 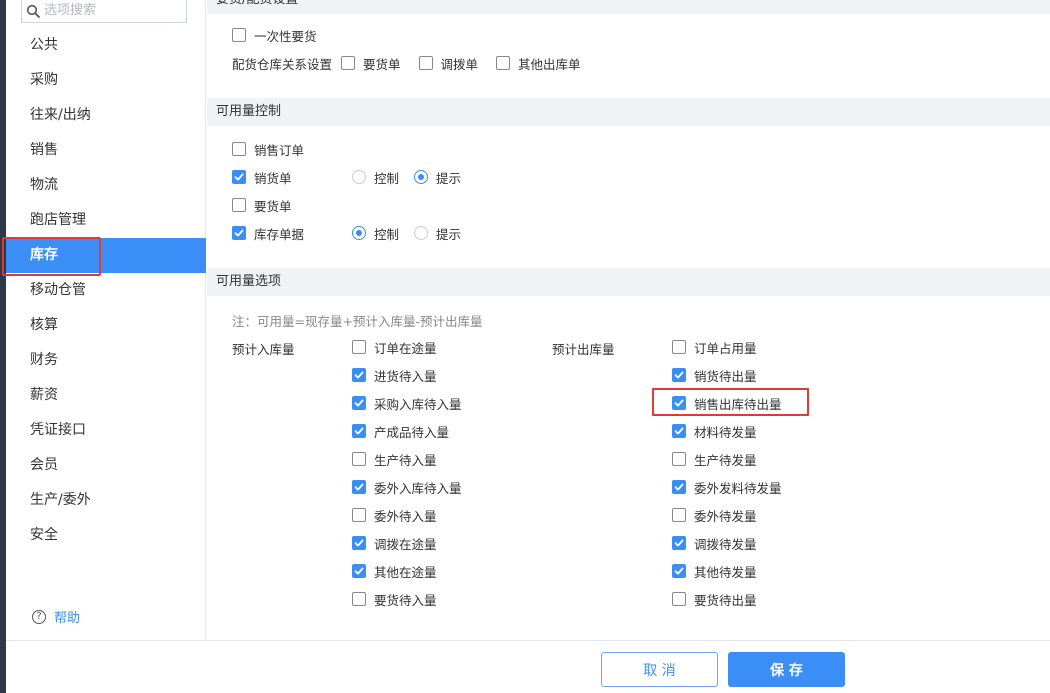 What do you see at coordinates (725, 600) in the screenshot?
I see `checkbox-label: 要货待出量` at bounding box center [725, 600].